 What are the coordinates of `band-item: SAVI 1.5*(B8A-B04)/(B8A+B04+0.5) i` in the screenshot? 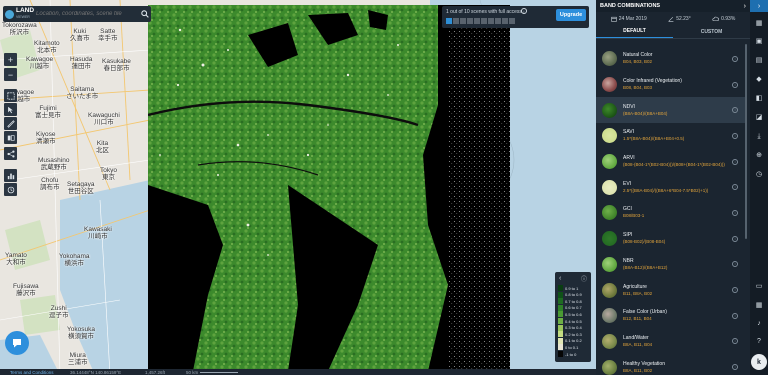 It's located at (671, 136).